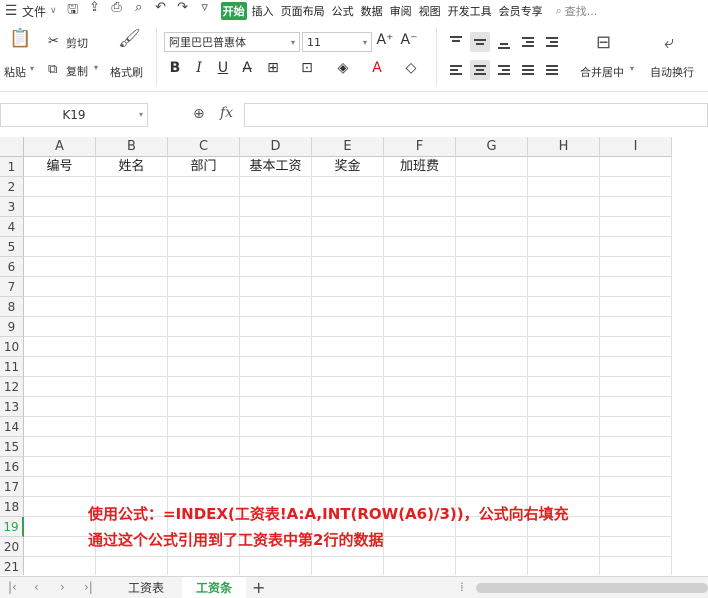 The image size is (708, 598). What do you see at coordinates (348, 327) in the screenshot?
I see `cell-e9` at bounding box center [348, 327].